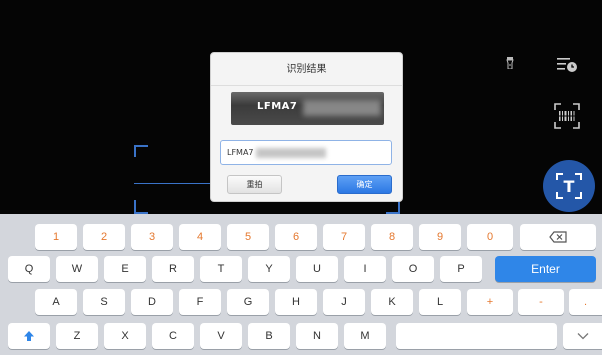 The height and width of the screenshot is (355, 602). What do you see at coordinates (173, 269) in the screenshot?
I see `key-r: R` at bounding box center [173, 269].